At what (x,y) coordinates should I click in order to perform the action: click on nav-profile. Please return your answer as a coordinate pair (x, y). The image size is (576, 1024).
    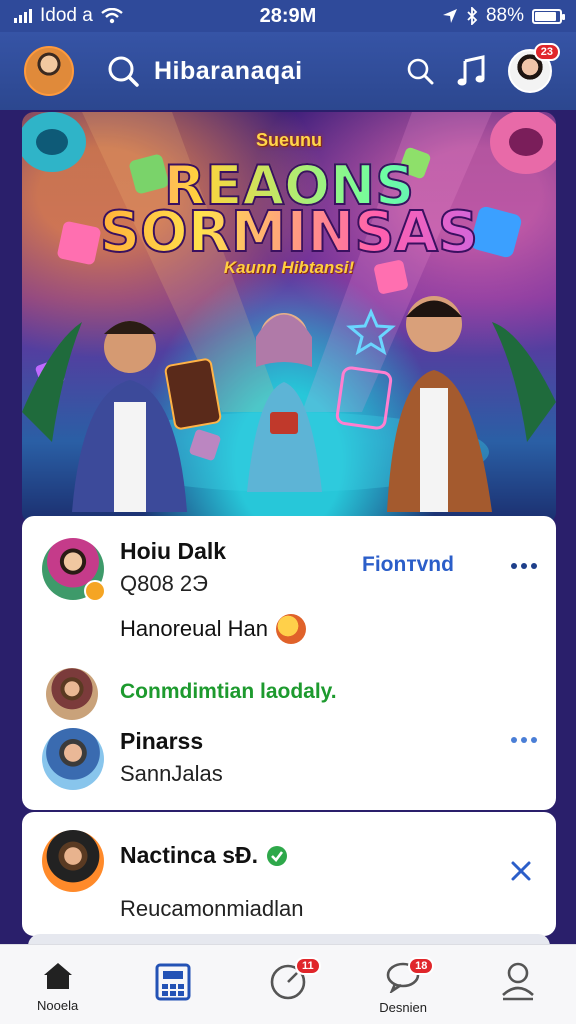
    Looking at the image, I should click on (518, 983).